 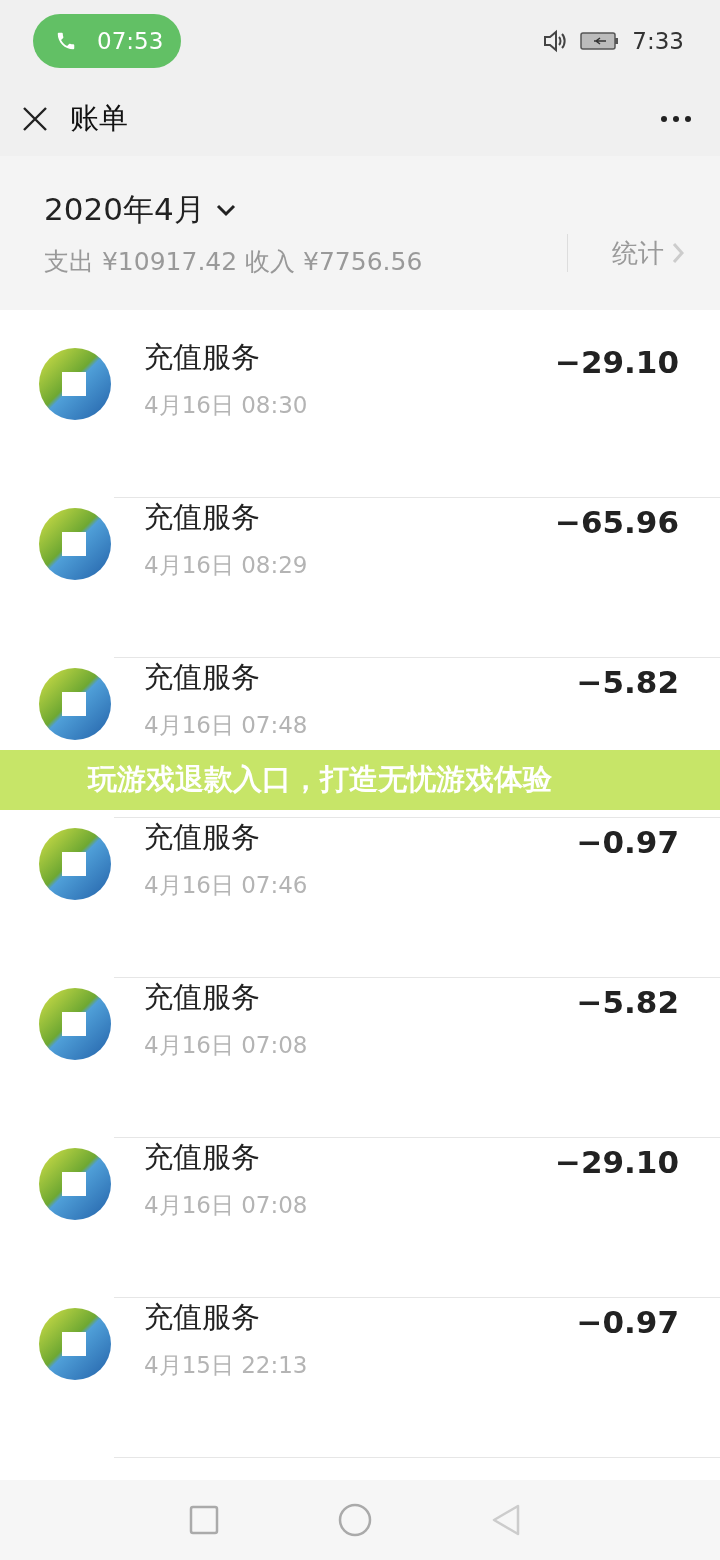 I want to click on transaction-amount: −65.96, so click(x=616, y=522).